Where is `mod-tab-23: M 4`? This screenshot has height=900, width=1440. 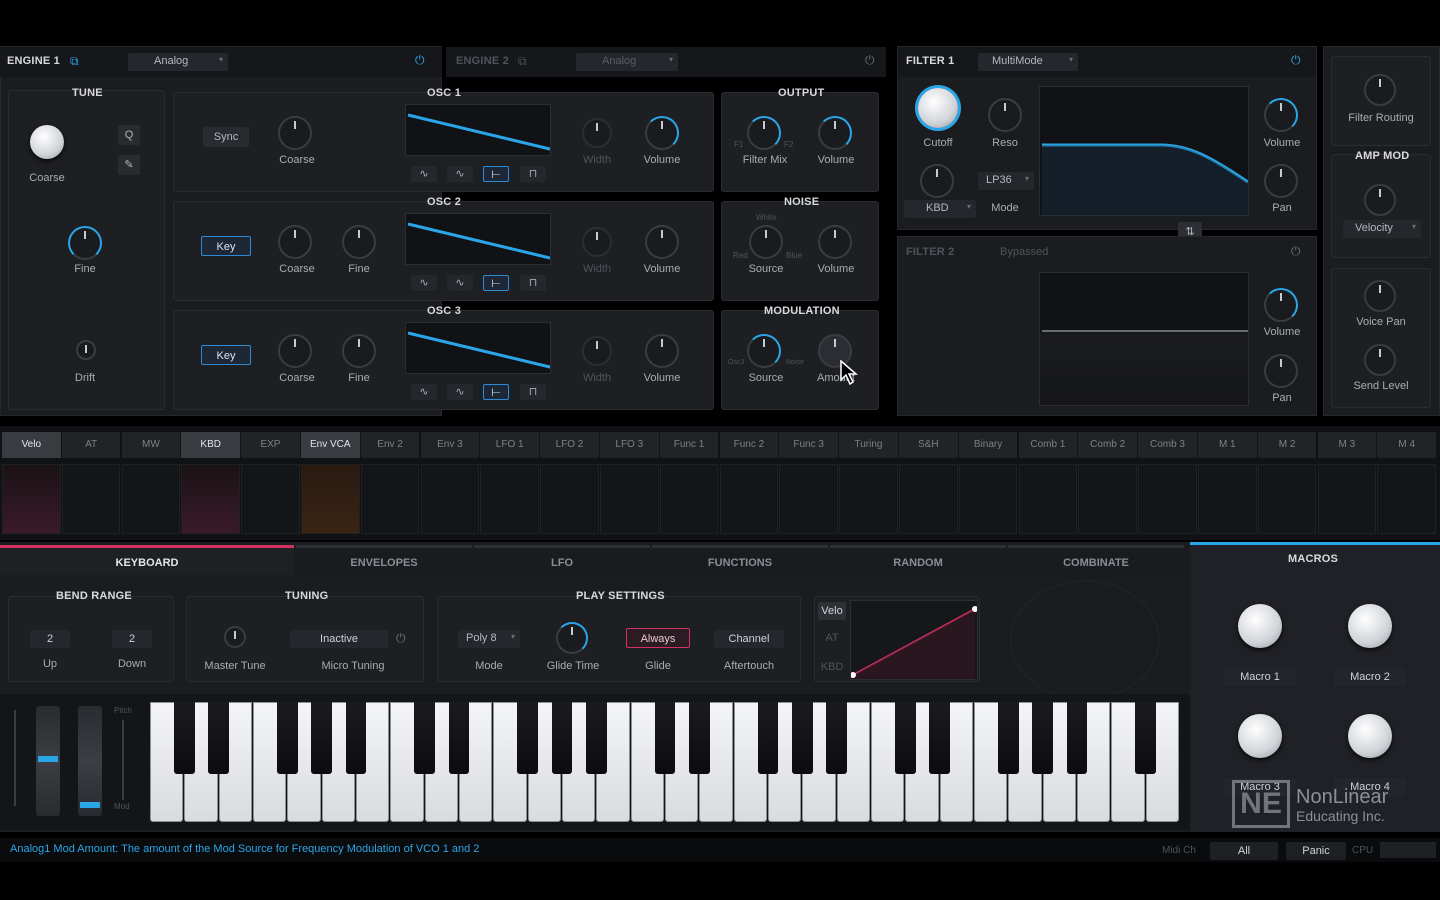 mod-tab-23: M 4 is located at coordinates (1406, 445).